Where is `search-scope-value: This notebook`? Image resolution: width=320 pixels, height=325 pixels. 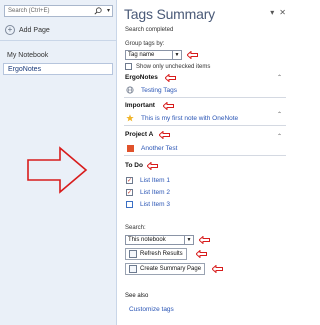
search-scope-value: This notebook is located at coordinates (147, 240).